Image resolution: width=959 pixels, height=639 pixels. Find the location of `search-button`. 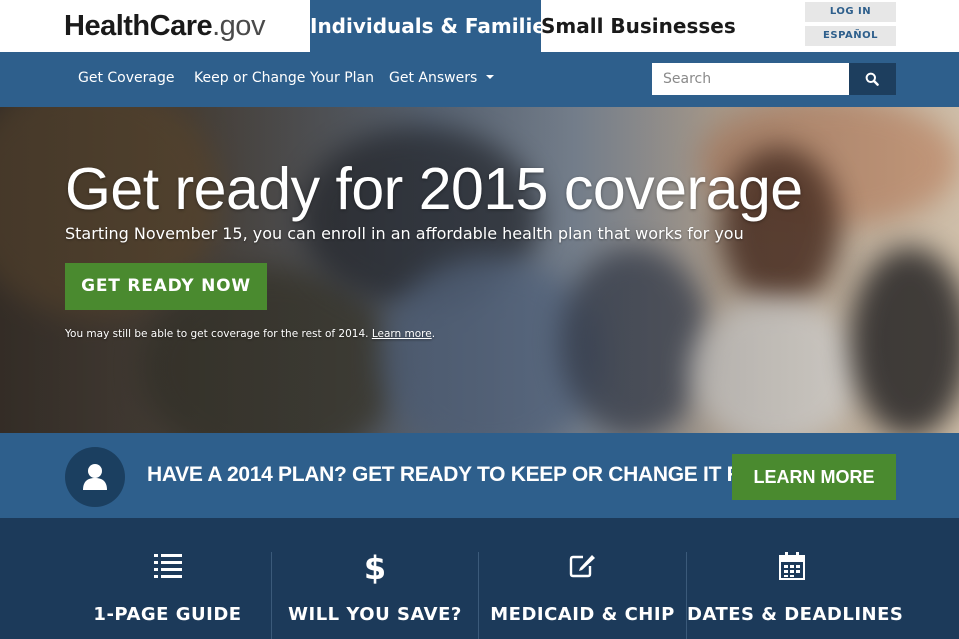

search-button is located at coordinates (872, 79).